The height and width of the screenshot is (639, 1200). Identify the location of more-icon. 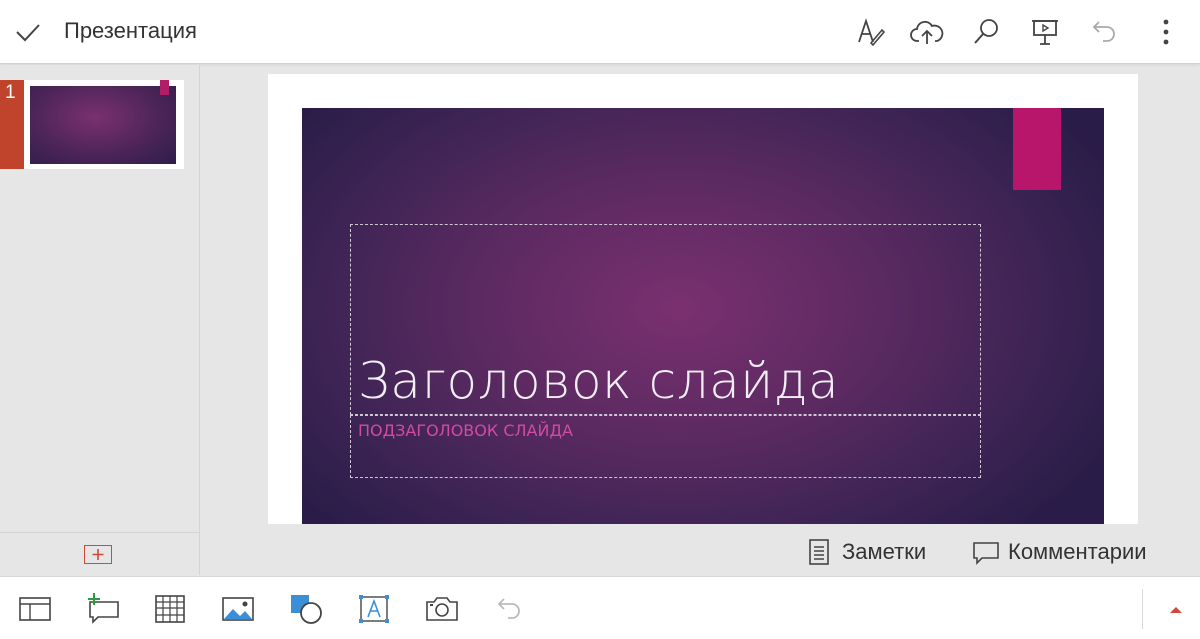
(1166, 32).